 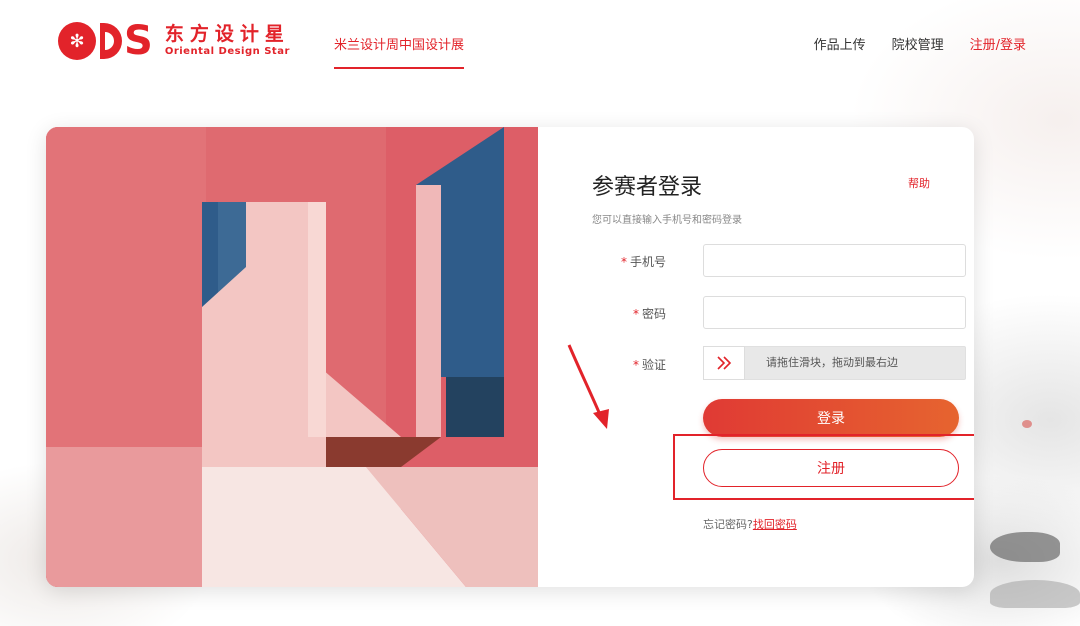 I want to click on password-label-text: 密码, so click(x=653, y=314).